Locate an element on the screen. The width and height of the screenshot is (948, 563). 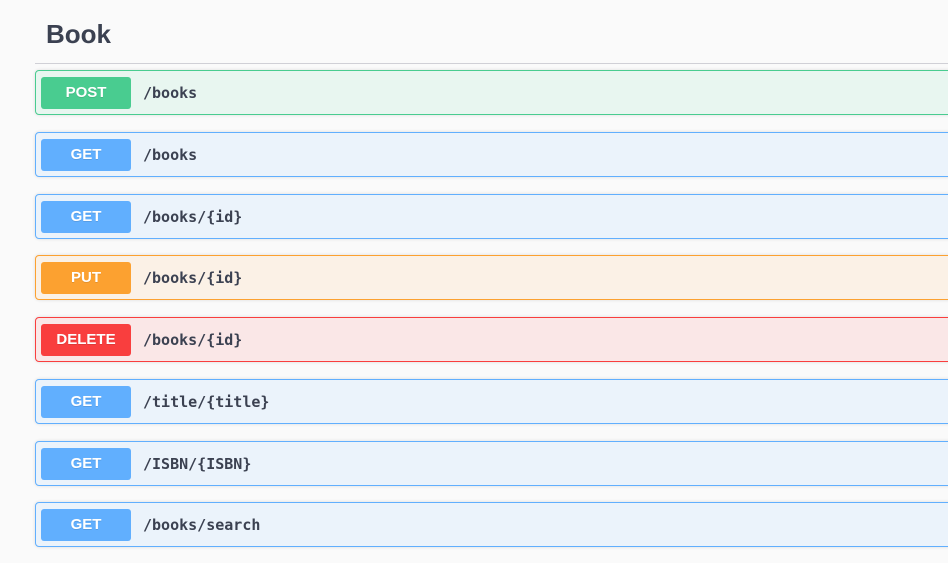
method-badge: POST is located at coordinates (86, 92).